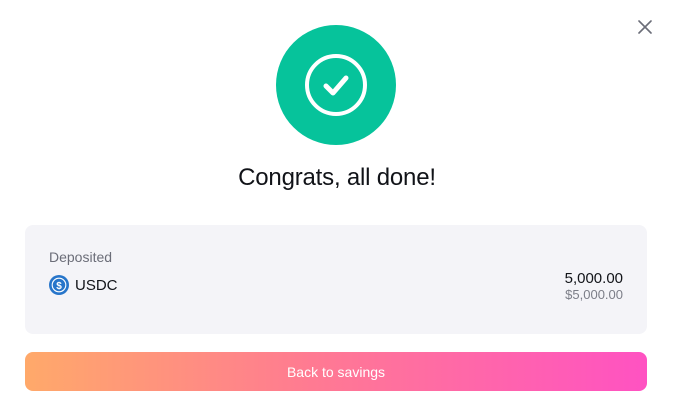 The height and width of the screenshot is (416, 674). What do you see at coordinates (337, 177) in the screenshot?
I see `page-title: Congrats, all done!` at bounding box center [337, 177].